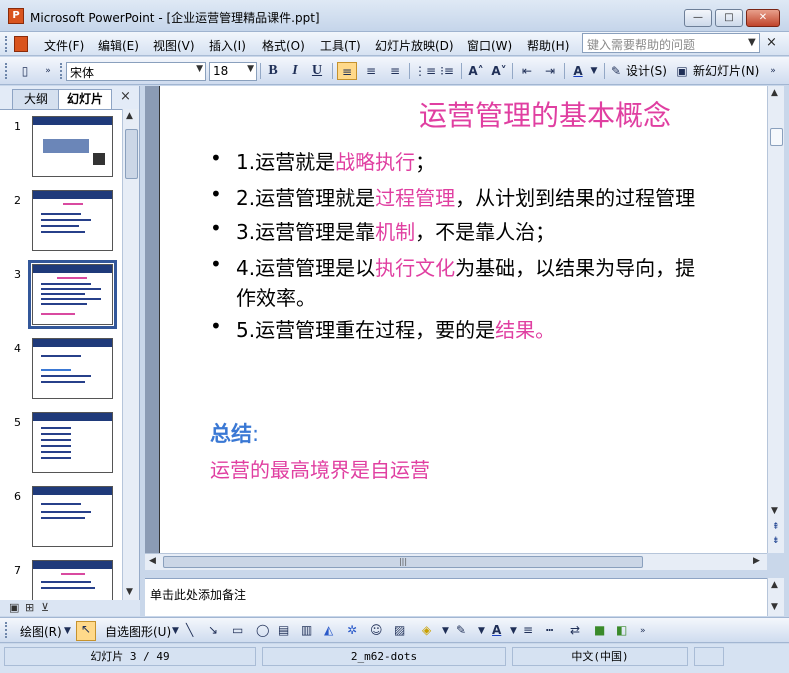 The image size is (789, 673). Describe the element at coordinates (198, 594) in the screenshot. I see `notes-placeholder: 单击此处添加备注` at that location.